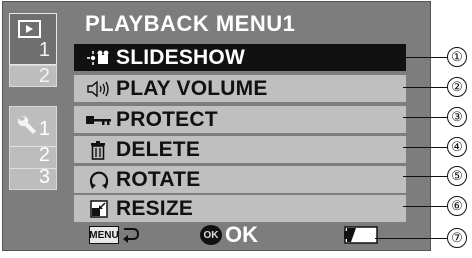 The image size is (472, 258). Describe the element at coordinates (158, 179) in the screenshot. I see `menu-item-label: ROTATE` at that location.